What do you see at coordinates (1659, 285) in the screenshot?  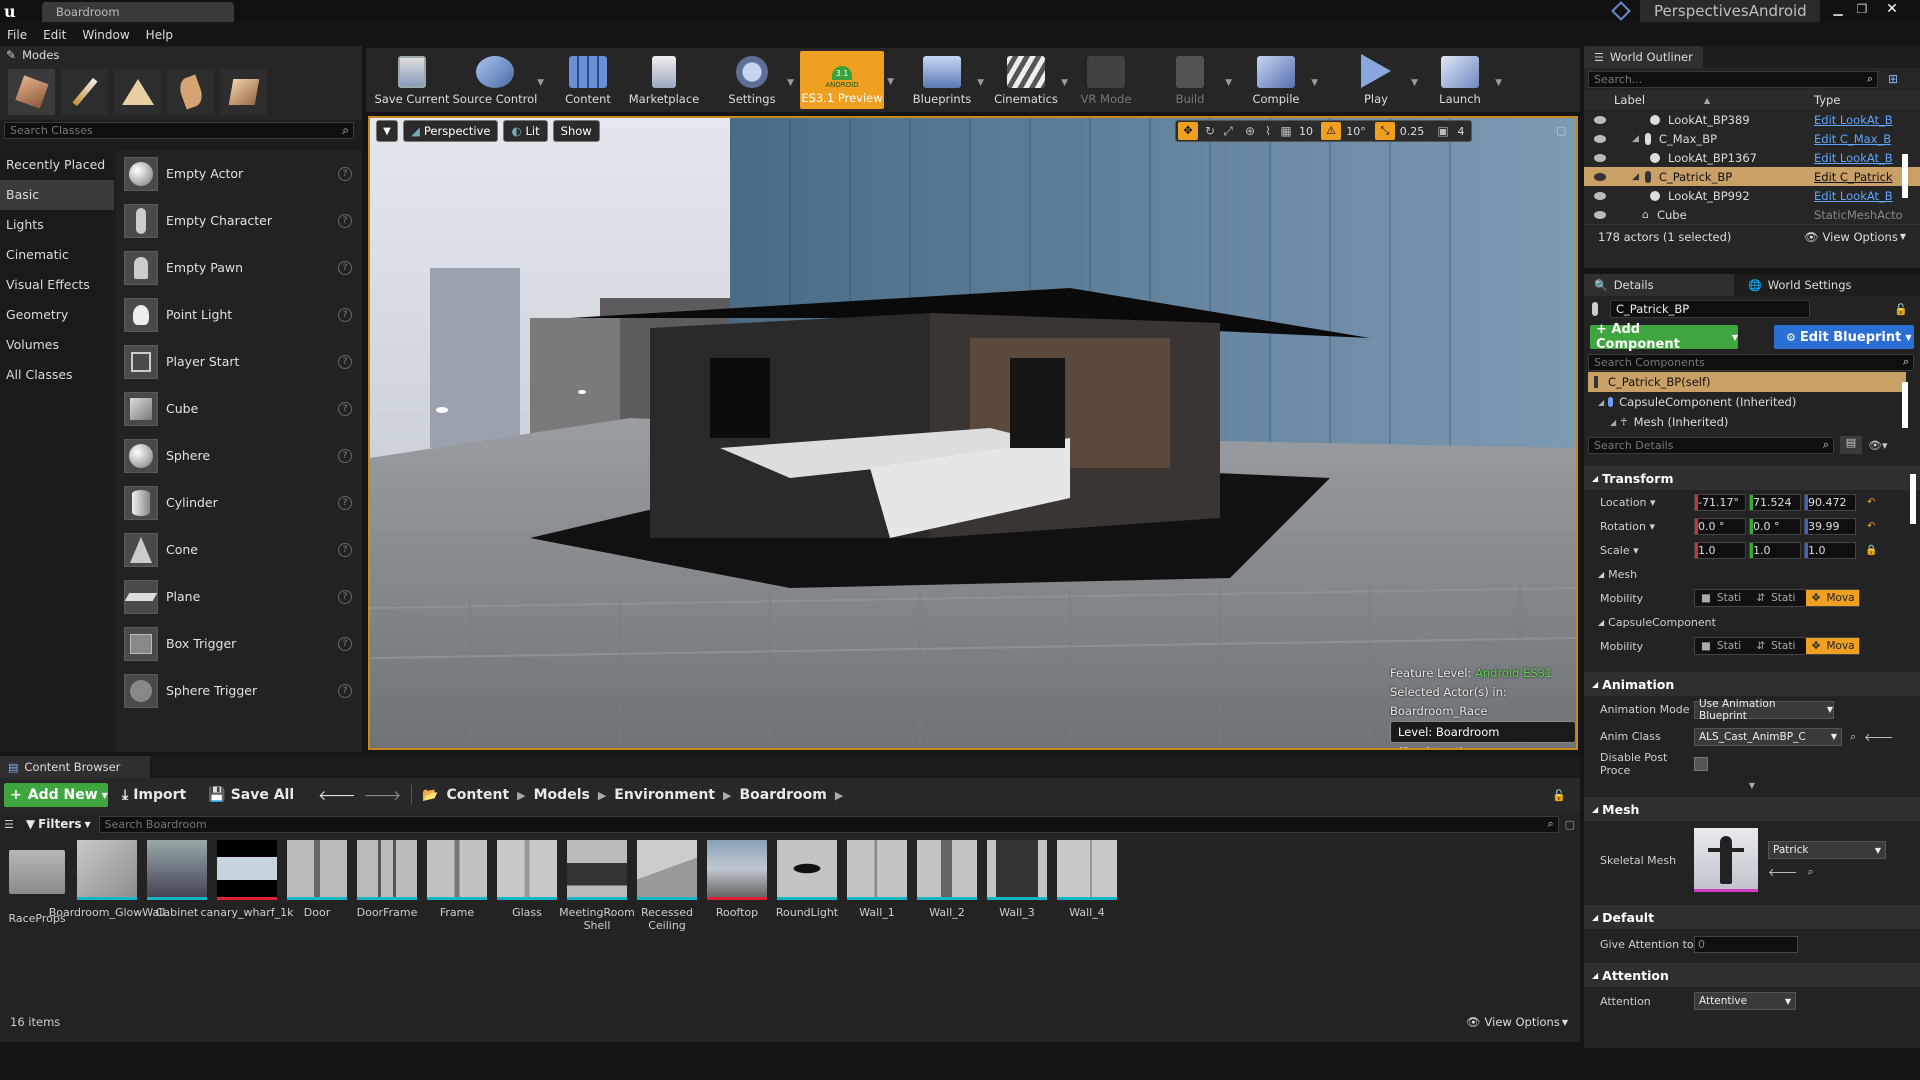 I see `details-tab: 🔍 Details` at bounding box center [1659, 285].